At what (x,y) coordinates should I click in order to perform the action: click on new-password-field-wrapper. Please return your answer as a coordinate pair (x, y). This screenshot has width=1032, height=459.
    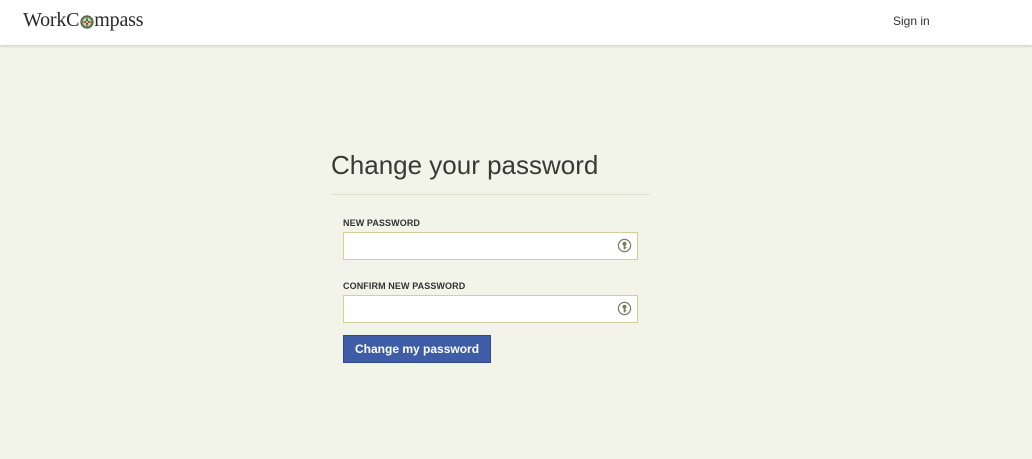
    Looking at the image, I should click on (490, 246).